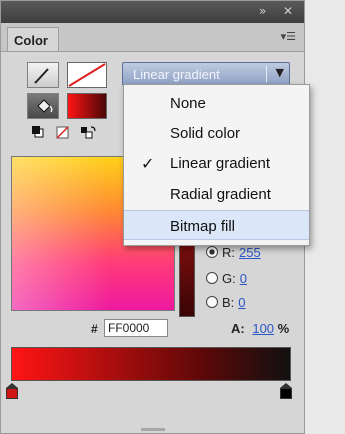 Image resolution: width=345 pixels, height=434 pixels. I want to click on gradient-bar, so click(151, 364).